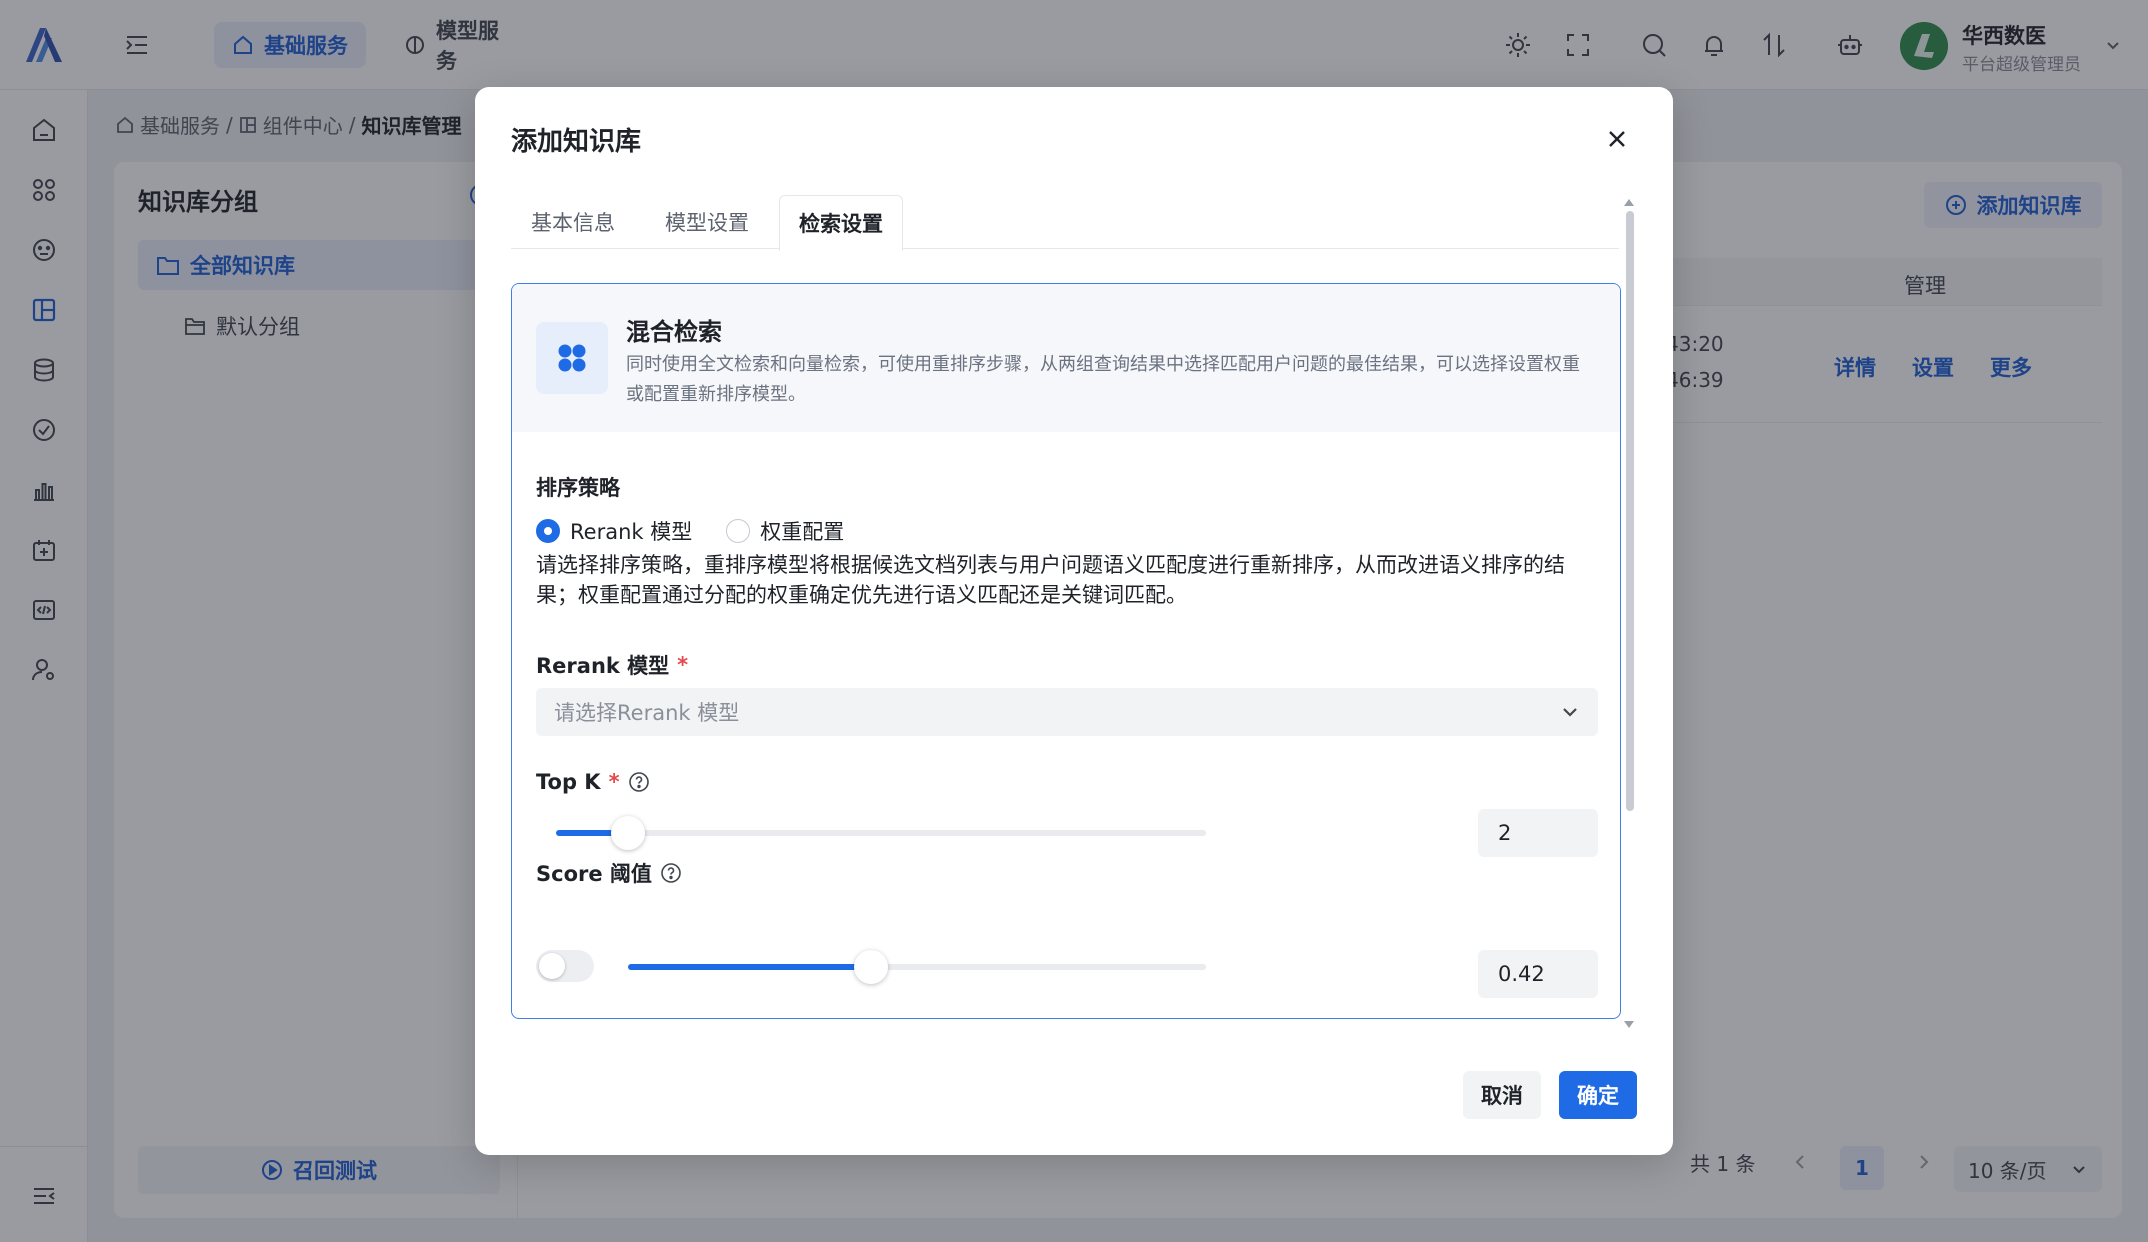  What do you see at coordinates (548, 531) in the screenshot?
I see `radio-rerank-model` at bounding box center [548, 531].